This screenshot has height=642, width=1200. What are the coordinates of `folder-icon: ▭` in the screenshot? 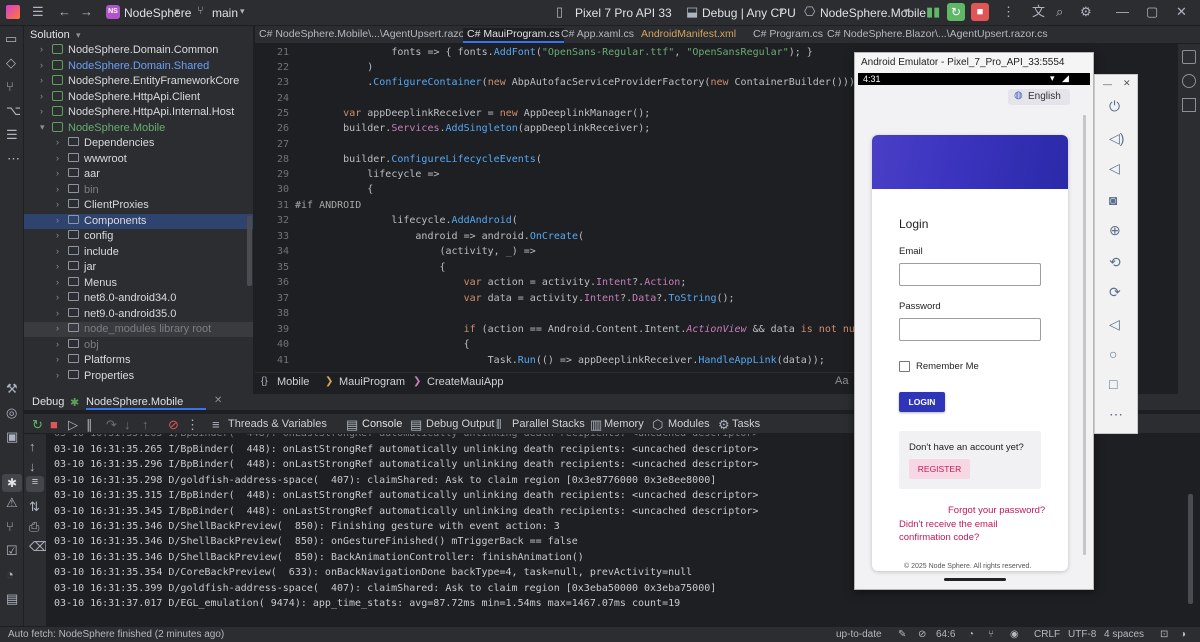 It's located at (11, 38).